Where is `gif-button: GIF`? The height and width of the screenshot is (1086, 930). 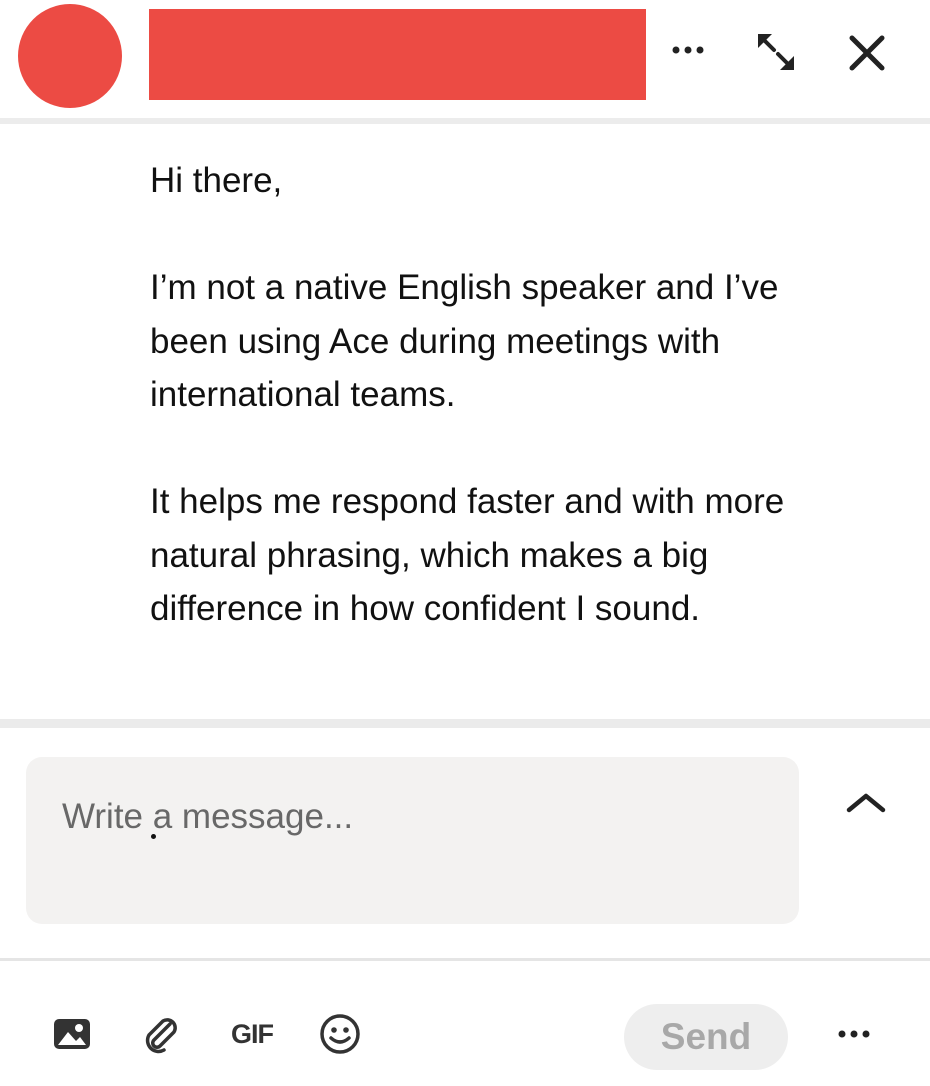
gif-button: GIF is located at coordinates (252, 1034).